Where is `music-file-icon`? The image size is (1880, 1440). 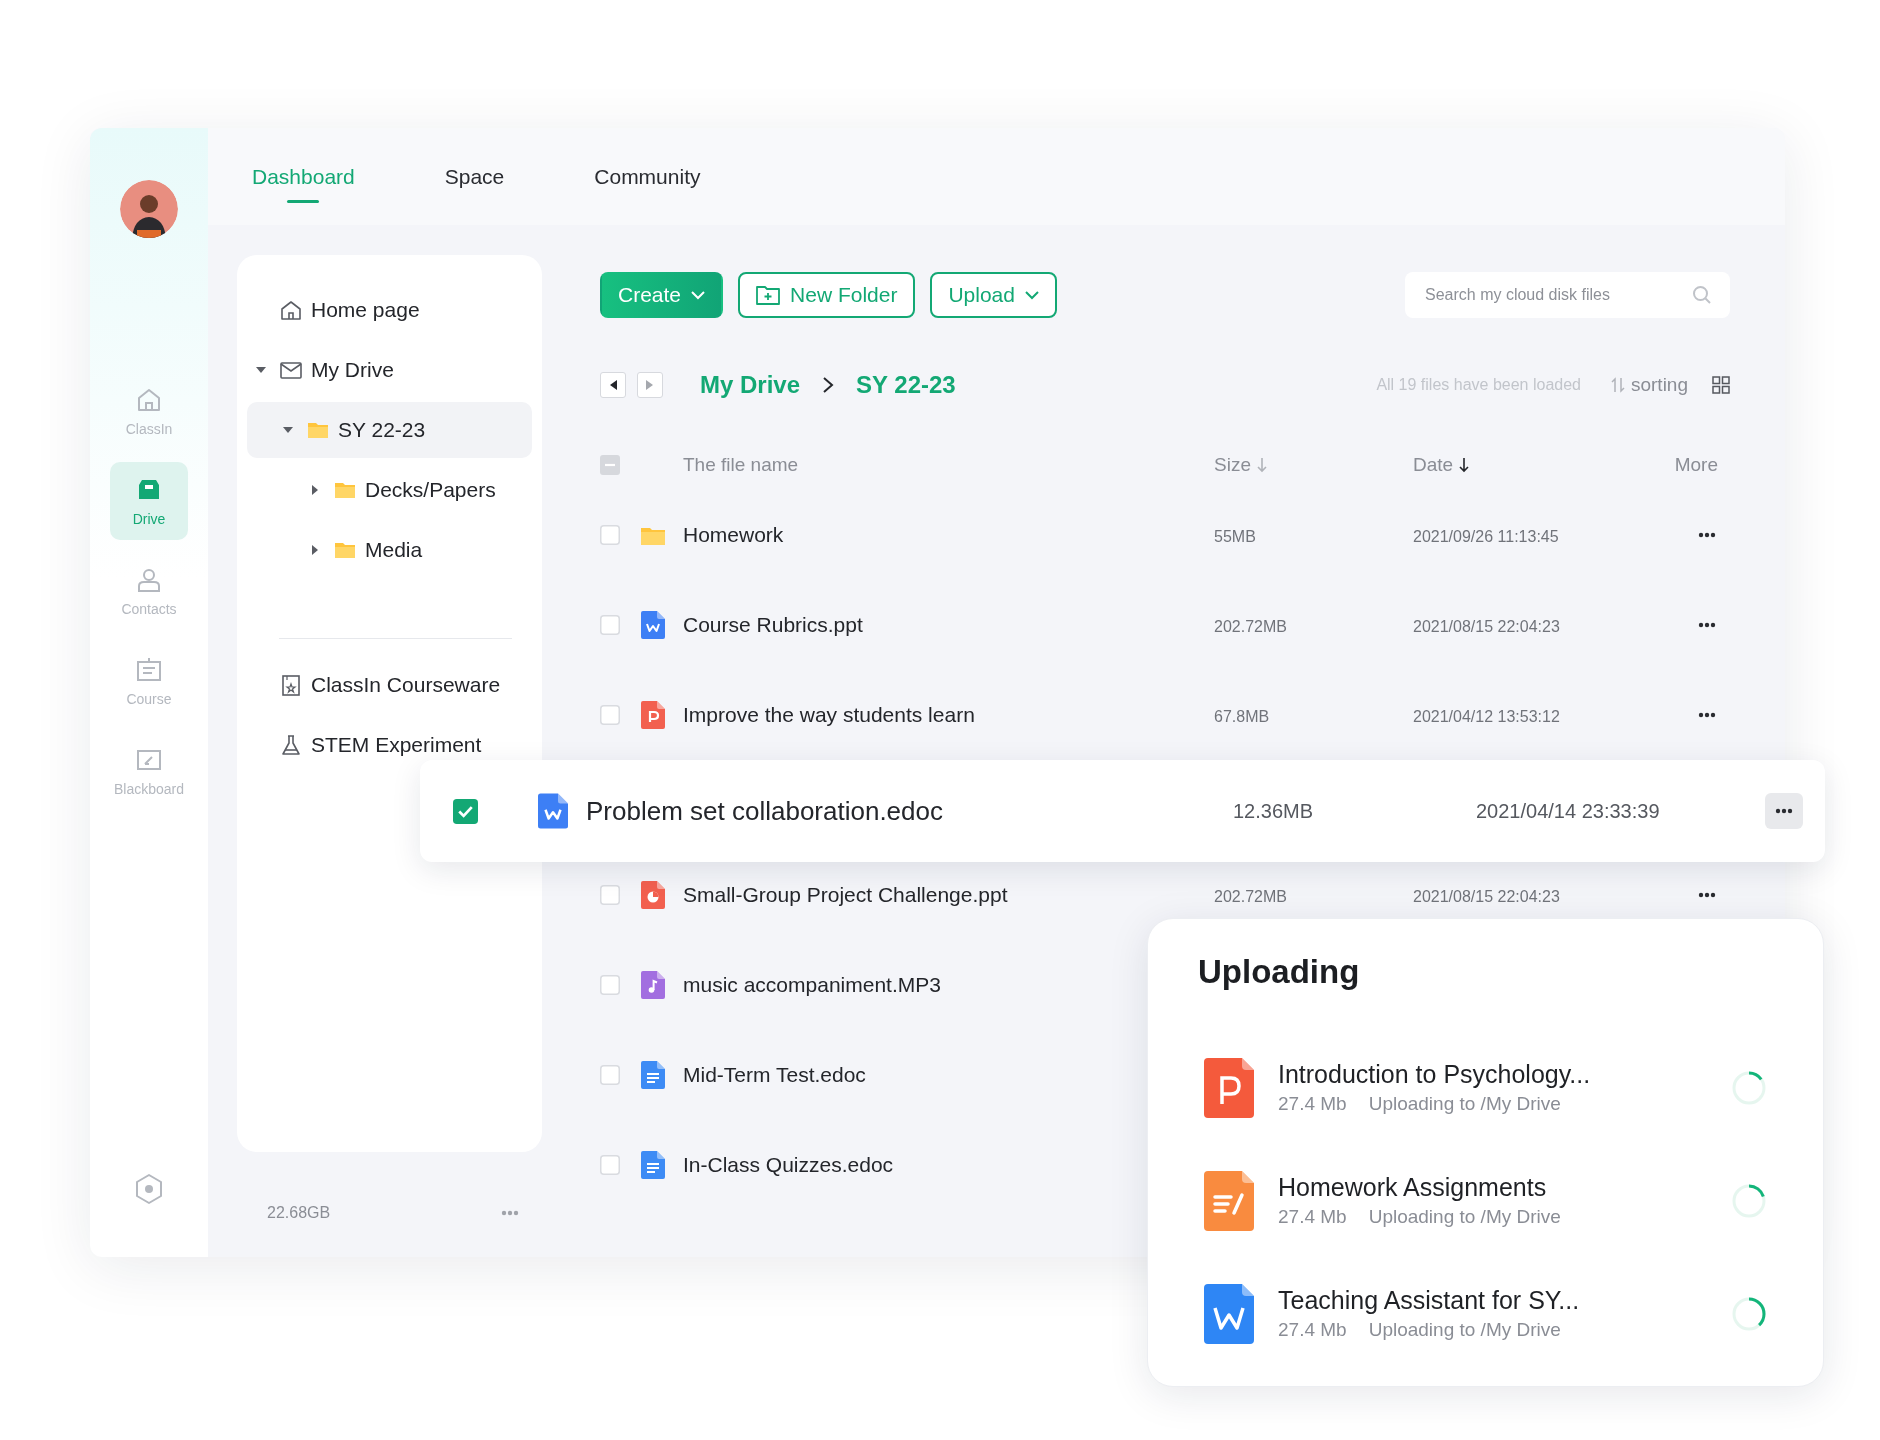 music-file-icon is located at coordinates (653, 985).